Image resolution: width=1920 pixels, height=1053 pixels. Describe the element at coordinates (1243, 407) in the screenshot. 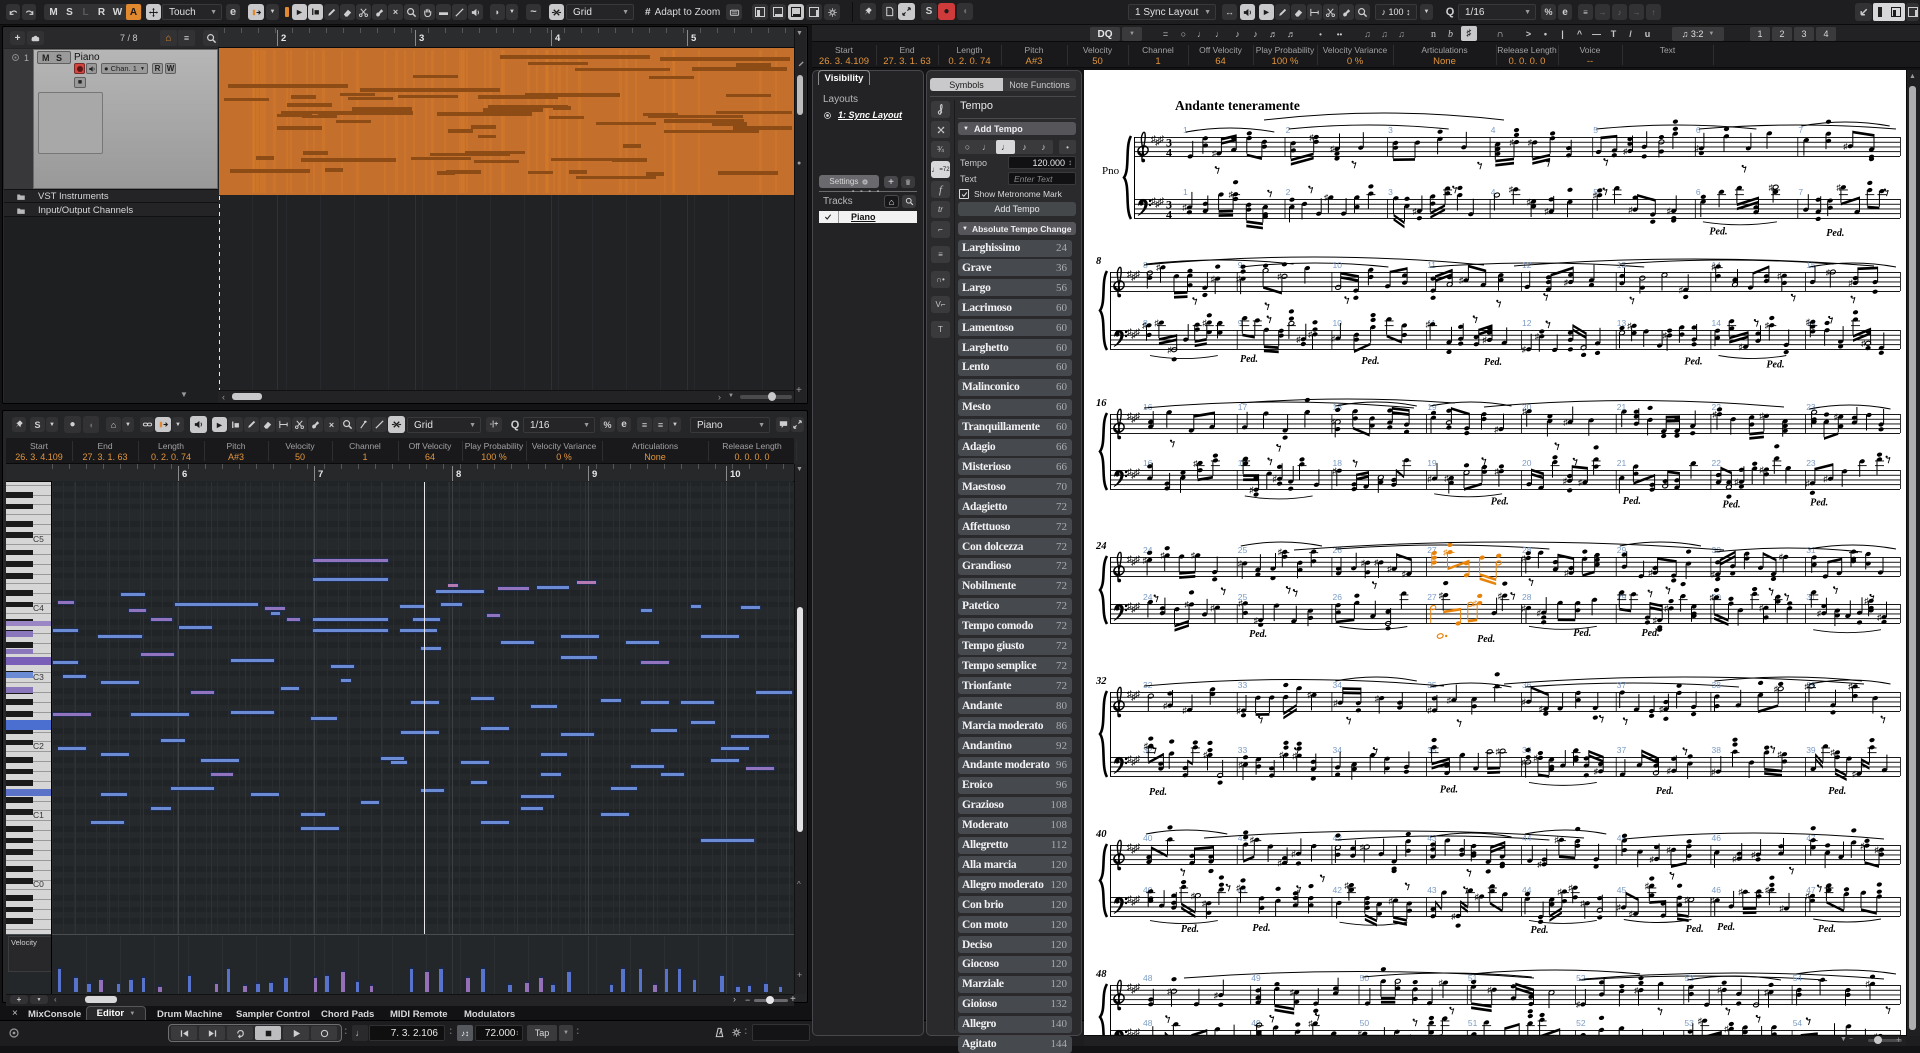

I see `svg-text: 17` at that location.